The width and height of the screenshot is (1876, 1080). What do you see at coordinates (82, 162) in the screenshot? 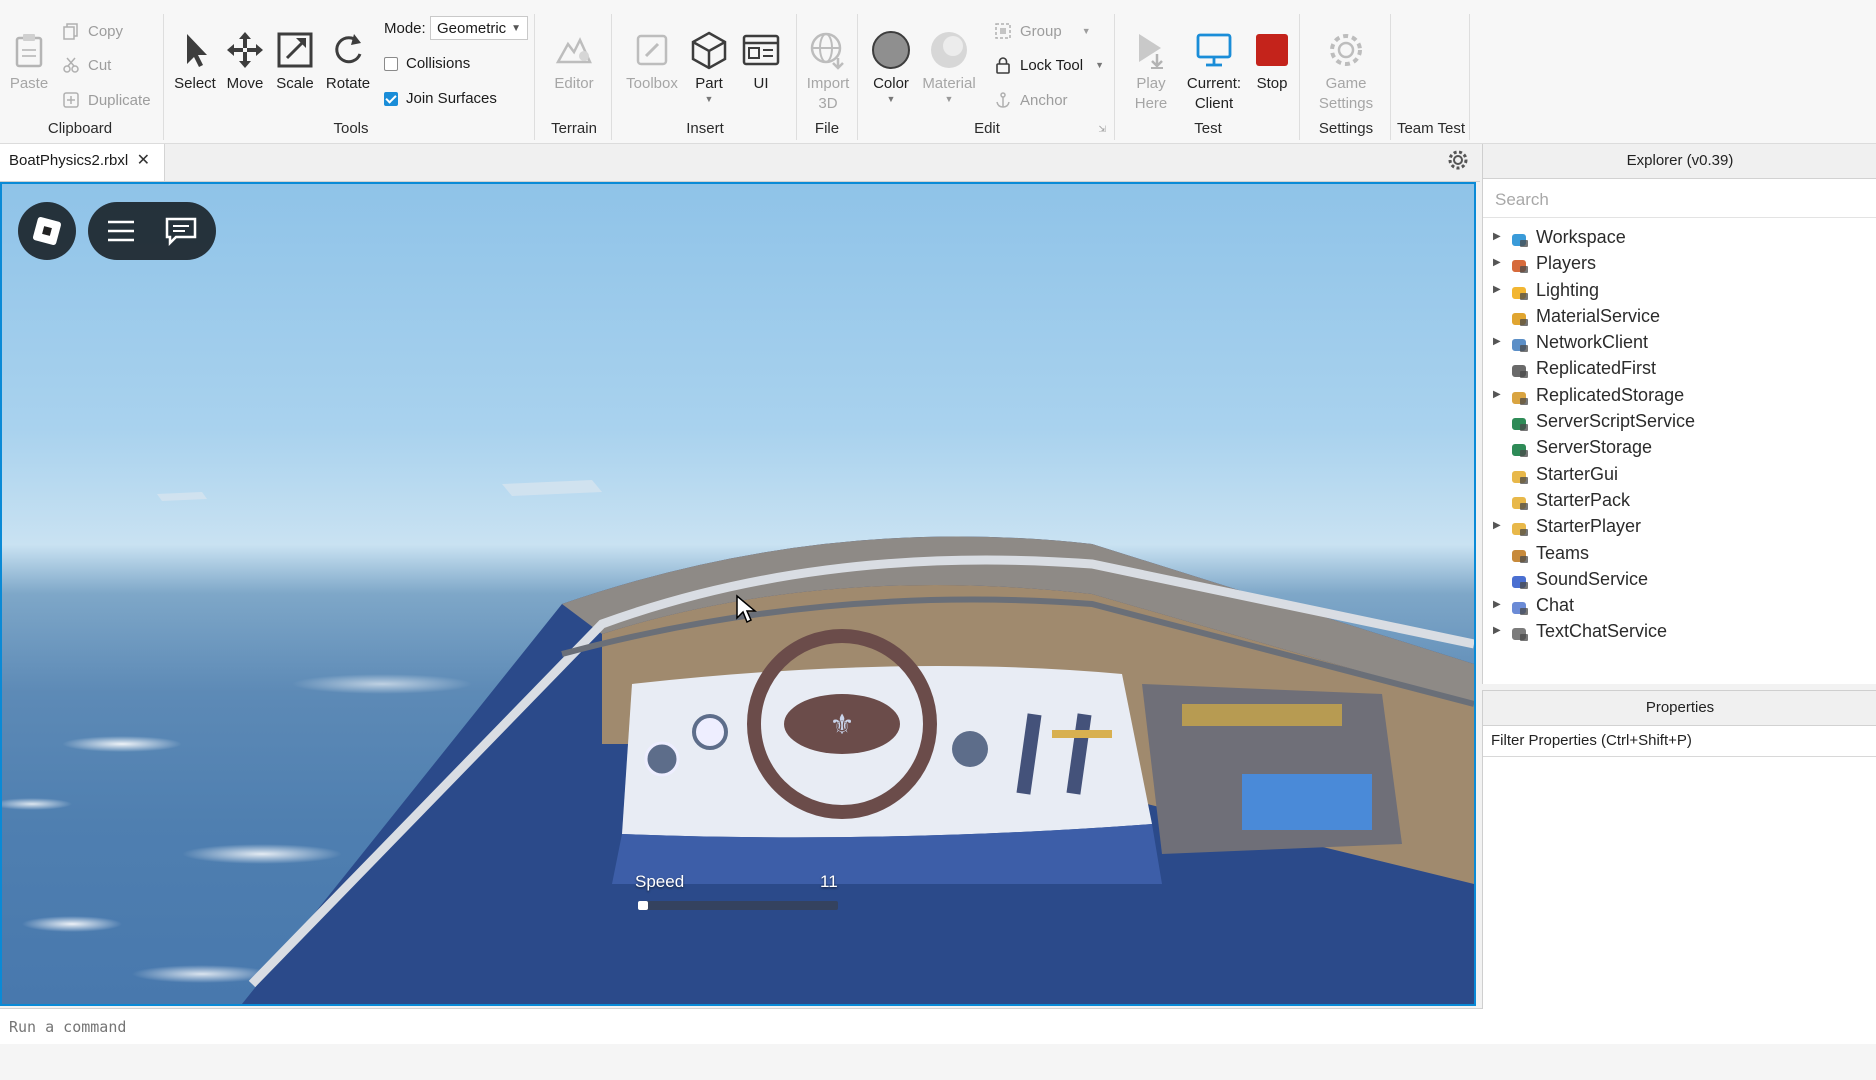
I see `tab-boatphysics2: BoatPhysics2.rbxl ✕` at bounding box center [82, 162].